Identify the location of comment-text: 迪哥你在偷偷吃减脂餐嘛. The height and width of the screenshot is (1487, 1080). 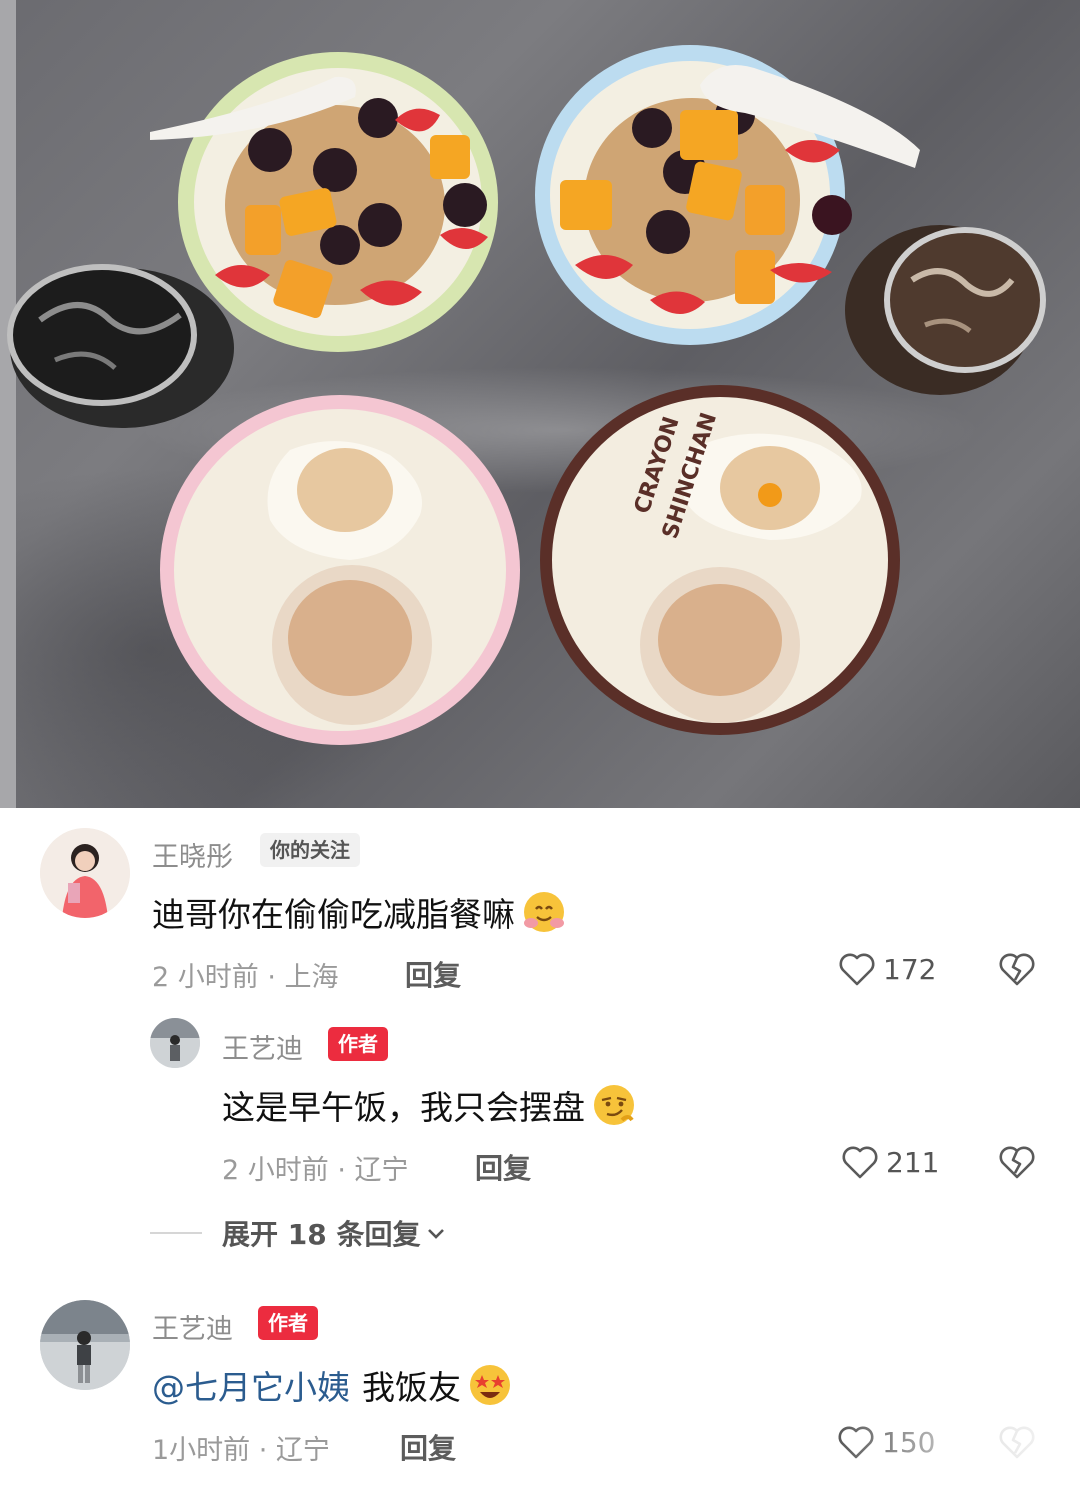
(360, 912).